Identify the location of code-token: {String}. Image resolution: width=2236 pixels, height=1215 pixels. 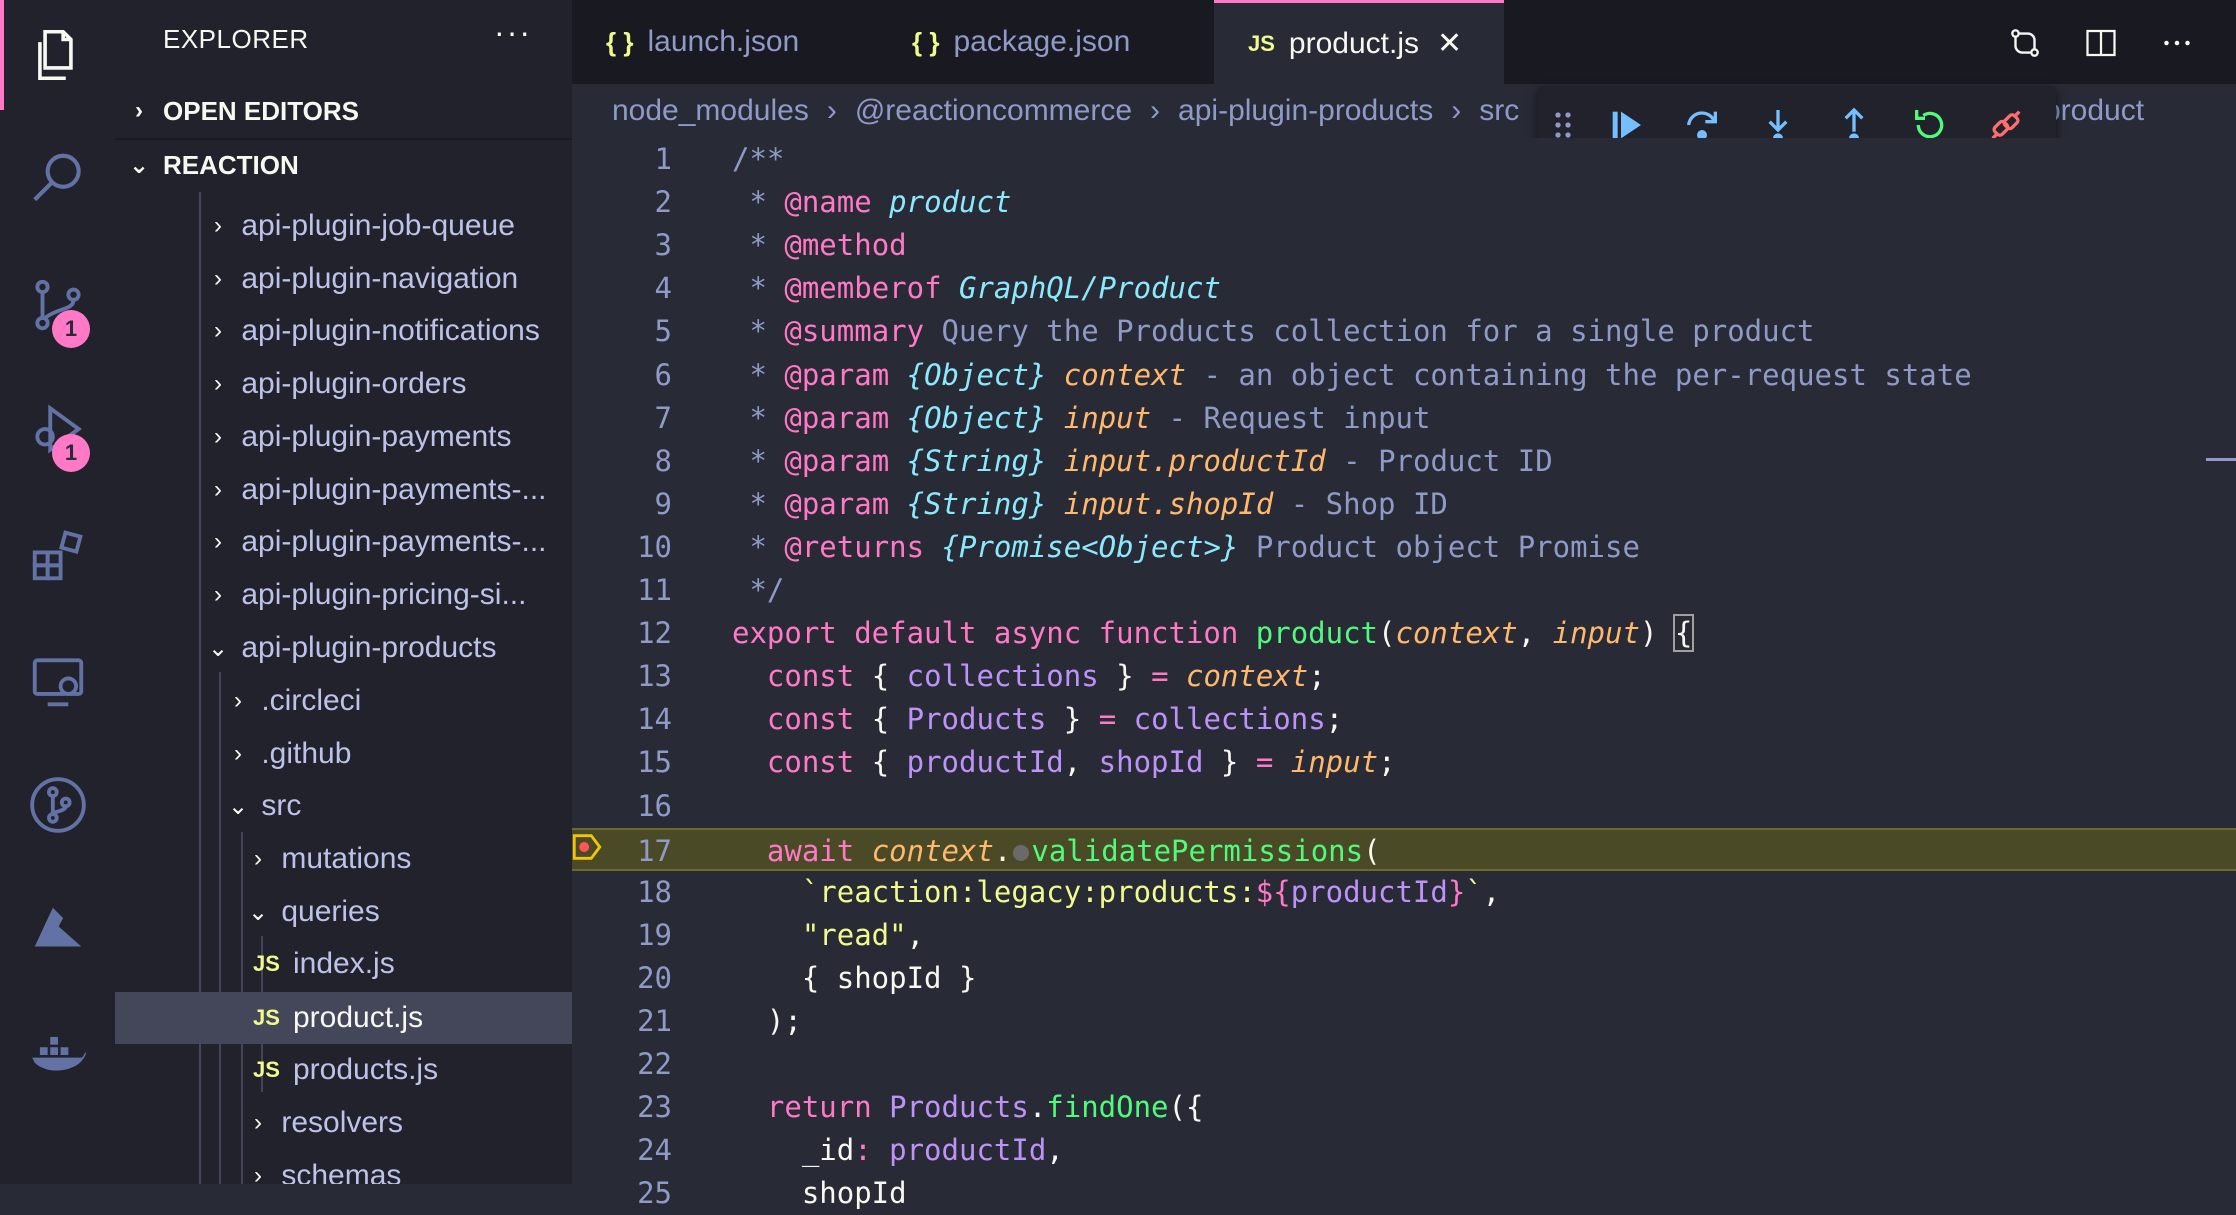
(976, 503).